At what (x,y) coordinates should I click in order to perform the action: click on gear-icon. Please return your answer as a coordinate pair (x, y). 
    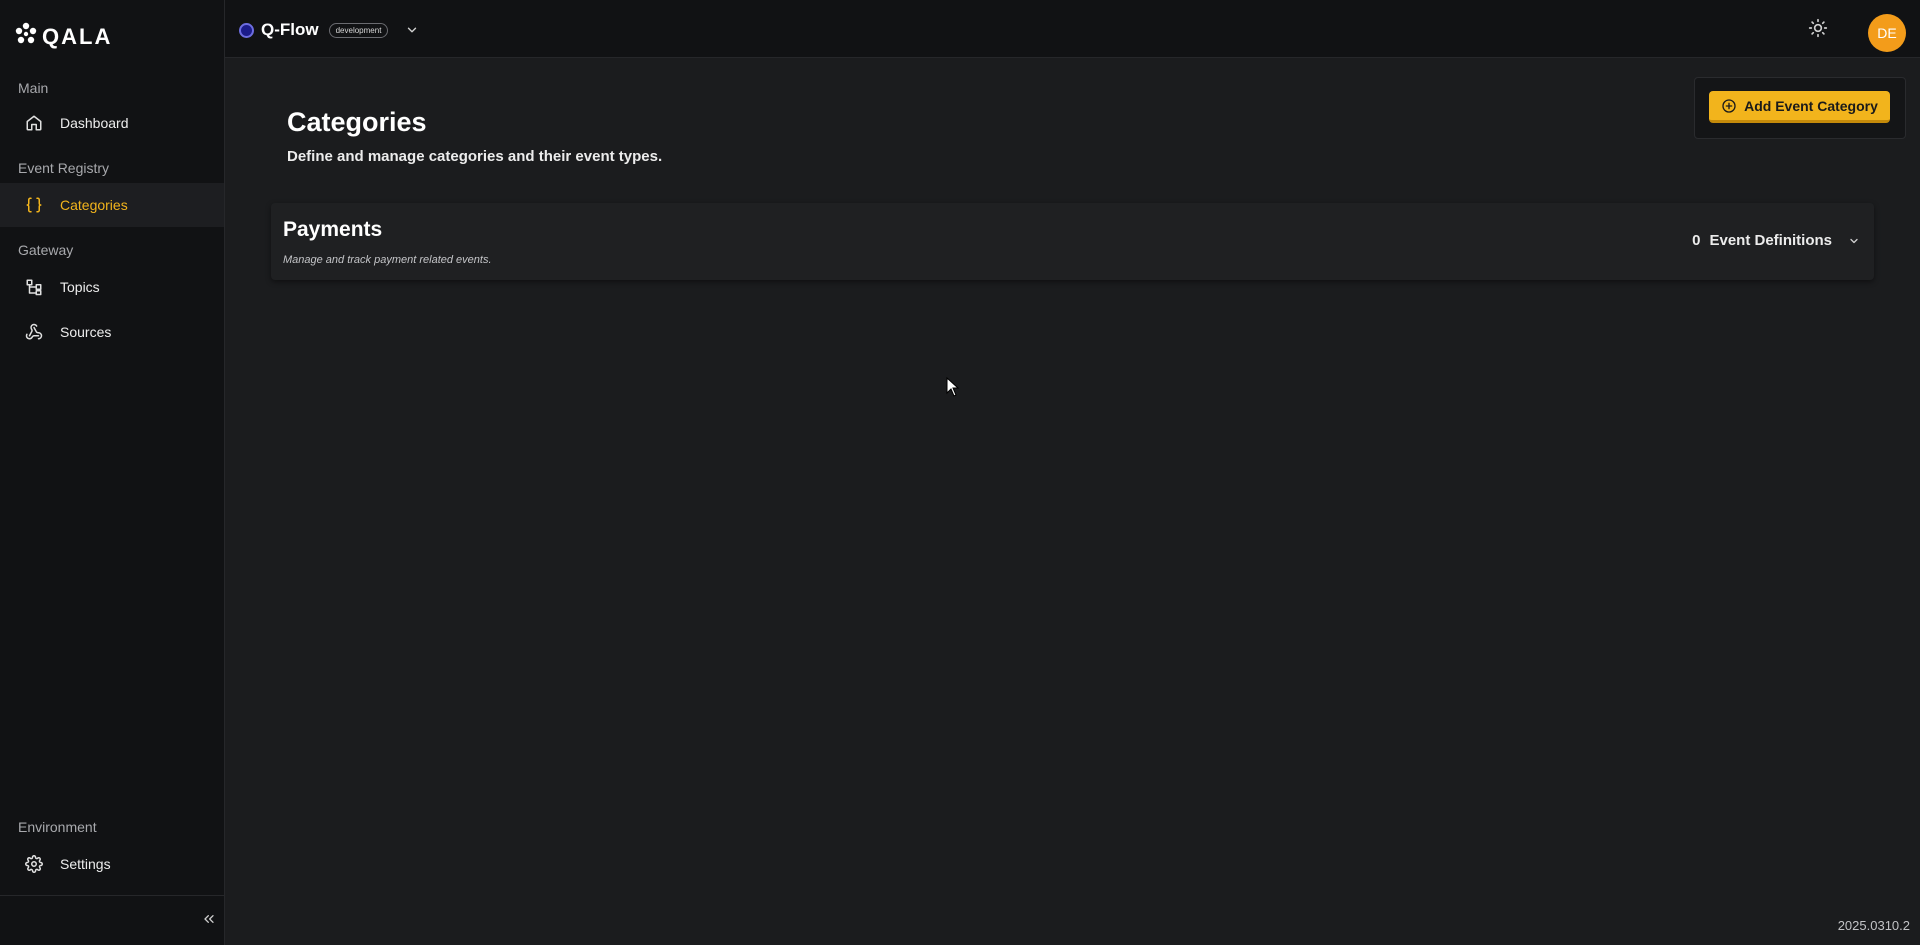
    Looking at the image, I should click on (34, 864).